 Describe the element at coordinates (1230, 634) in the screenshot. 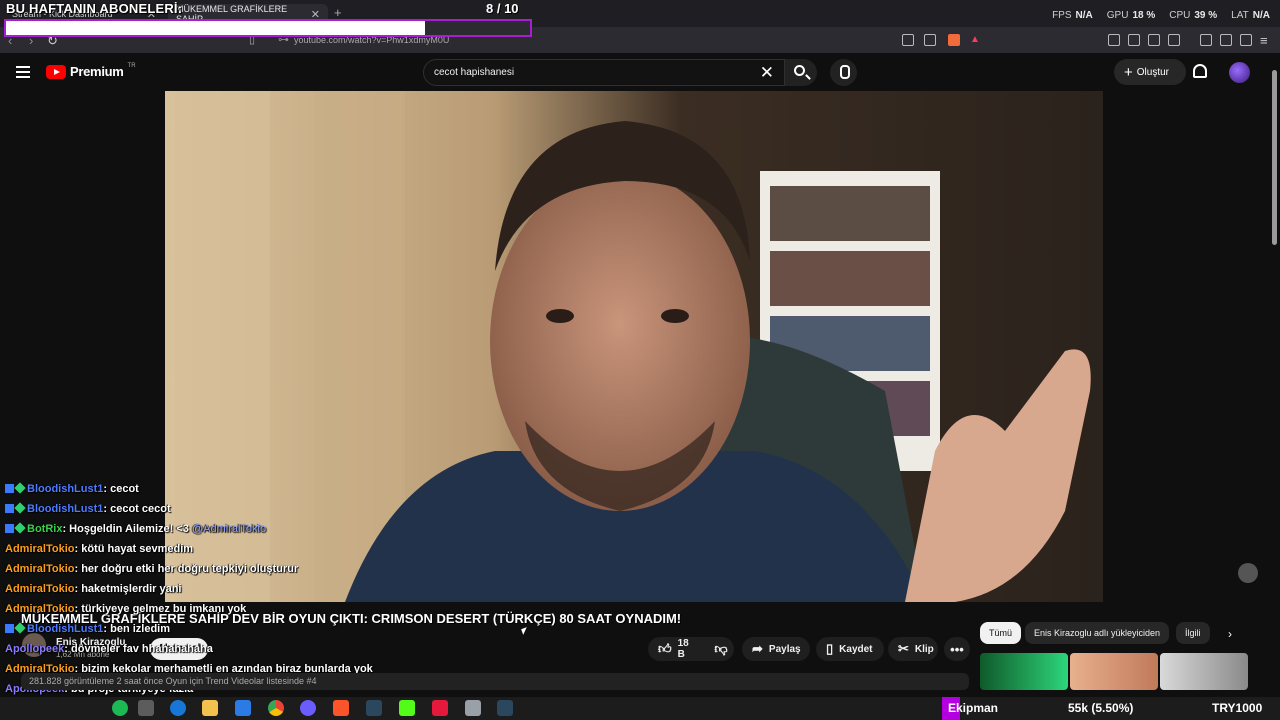

I see `chevron-right-icon: ›` at that location.